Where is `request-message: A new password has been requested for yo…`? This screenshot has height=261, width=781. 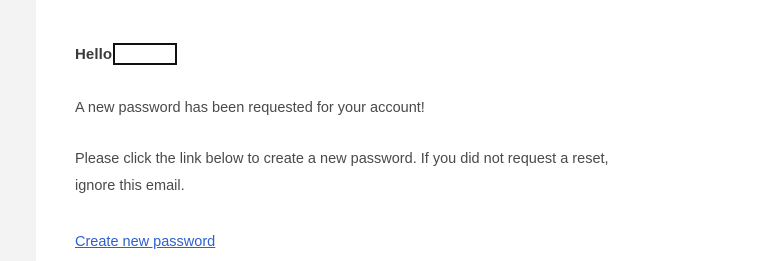 request-message: A new password has been requested for yo… is located at coordinates (250, 108).